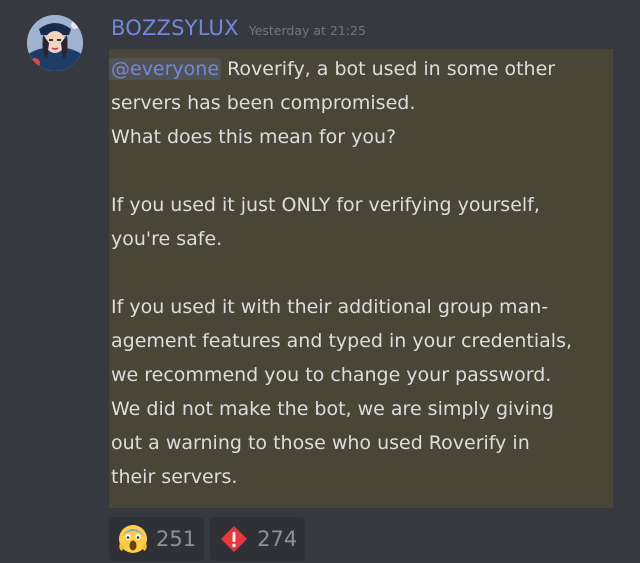 This screenshot has width=640, height=563. What do you see at coordinates (167, 239) in the screenshot?
I see `message-line: you're safe.` at bounding box center [167, 239].